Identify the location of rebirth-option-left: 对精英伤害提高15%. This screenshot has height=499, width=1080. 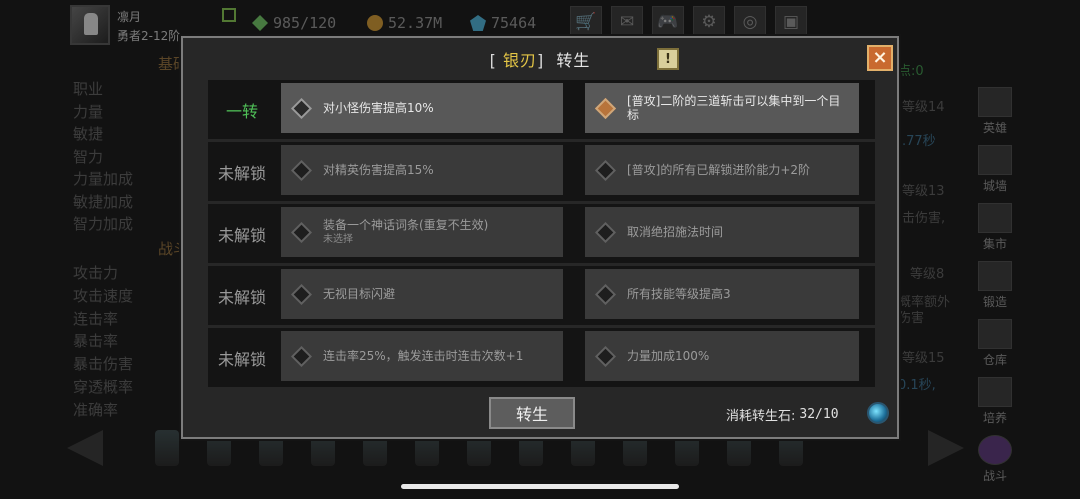
(422, 170).